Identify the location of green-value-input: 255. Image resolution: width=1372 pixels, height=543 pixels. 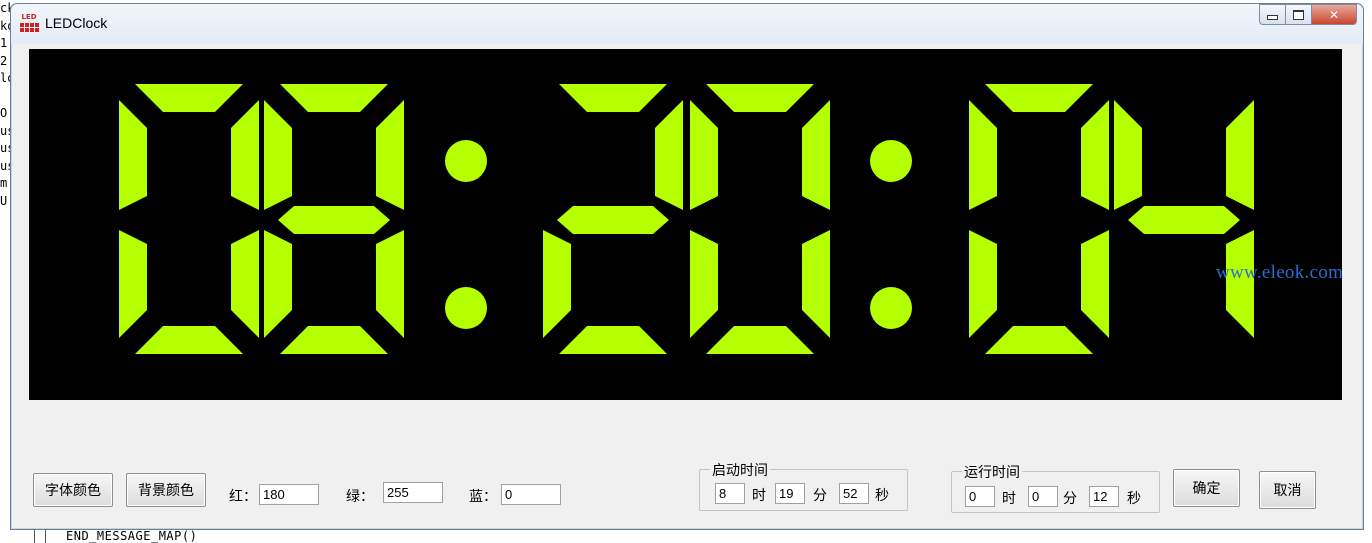
(413, 492).